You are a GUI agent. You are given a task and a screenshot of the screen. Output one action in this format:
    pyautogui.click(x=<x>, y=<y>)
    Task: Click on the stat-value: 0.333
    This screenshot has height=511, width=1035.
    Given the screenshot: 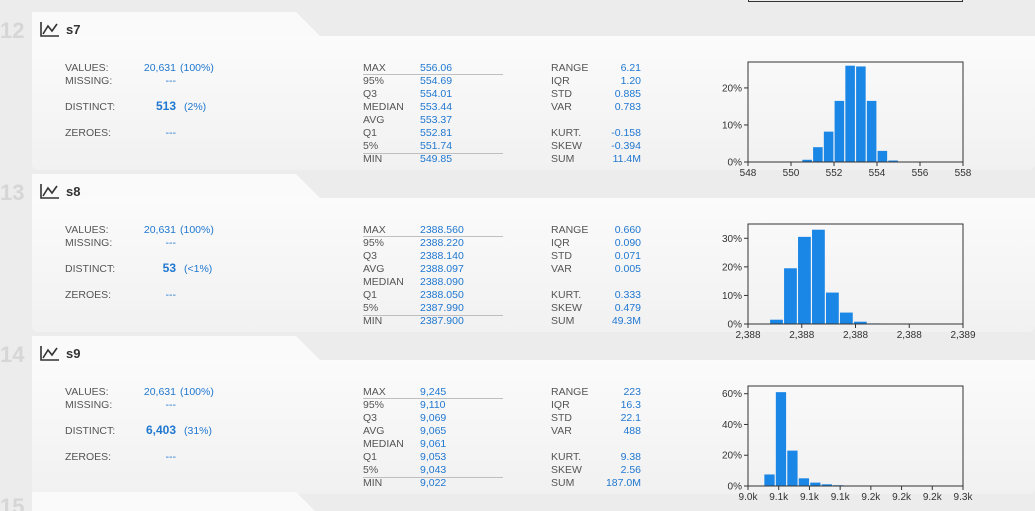 What is the action you would take?
    pyautogui.click(x=627, y=295)
    